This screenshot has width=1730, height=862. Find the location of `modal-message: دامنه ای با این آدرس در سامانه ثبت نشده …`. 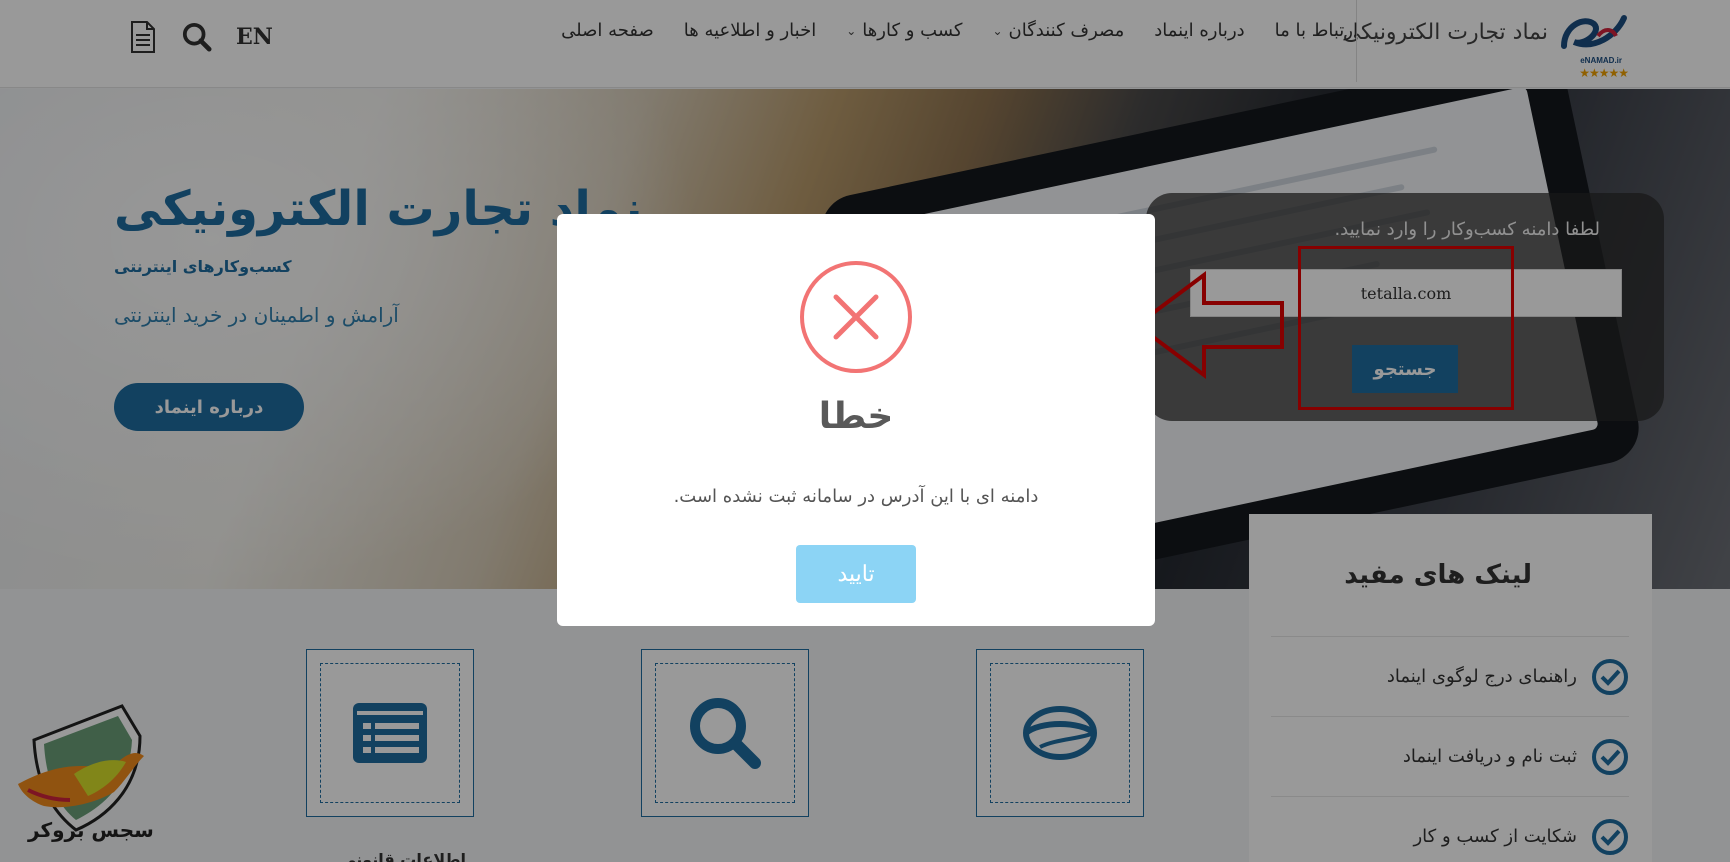

modal-message: دامنه ای با این آدرس در سامانه ثبت نشده … is located at coordinates (856, 496).